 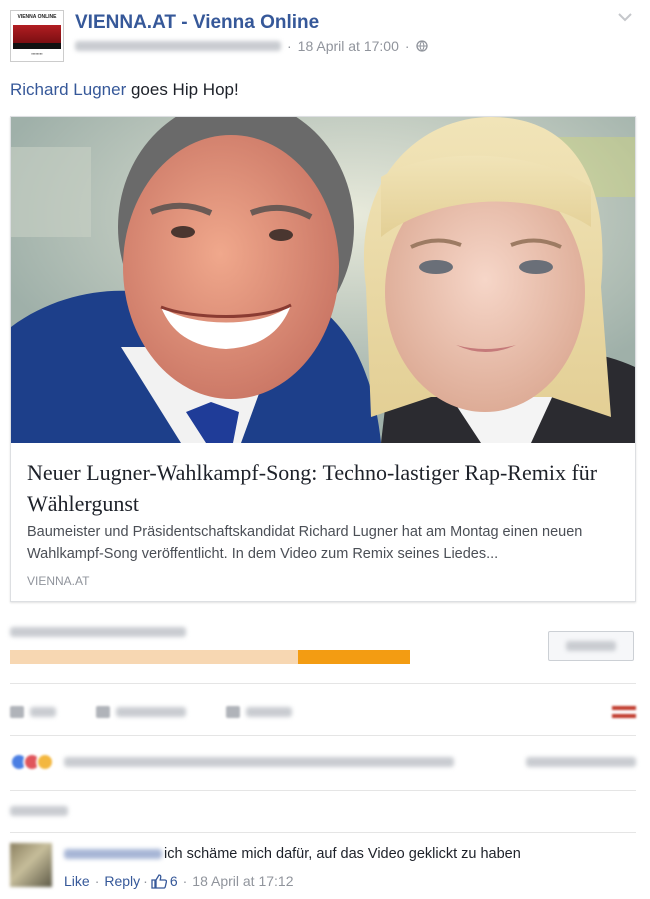 I want to click on post-text: Richard Lugner goes Hip Hop!, so click(x=124, y=89).